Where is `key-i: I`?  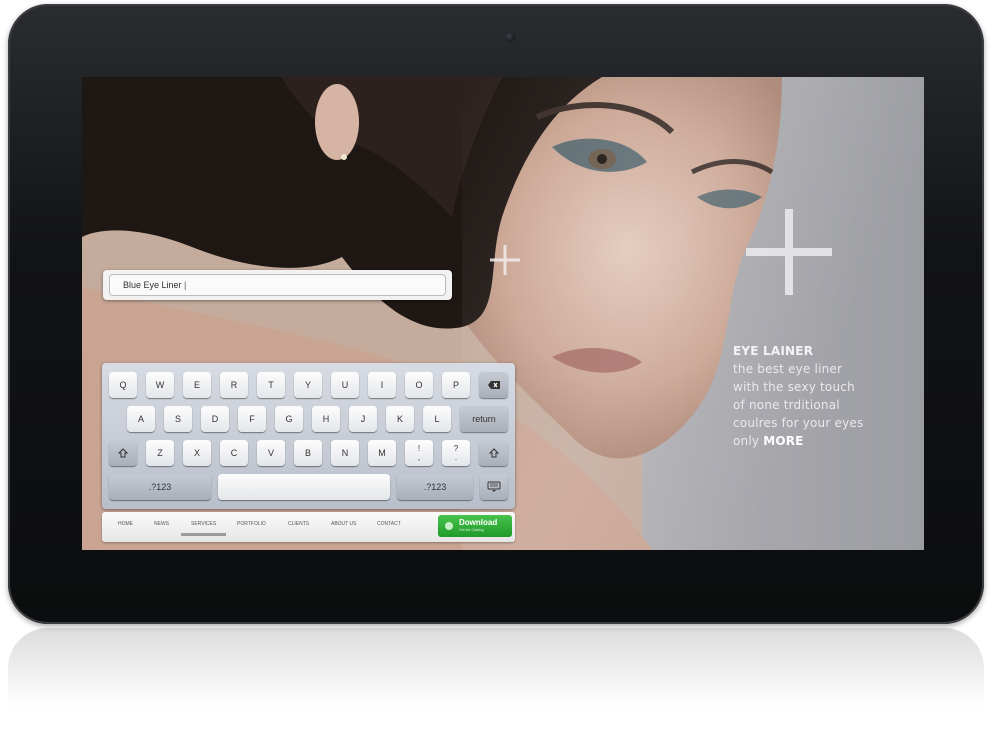
key-i: I is located at coordinates (382, 385).